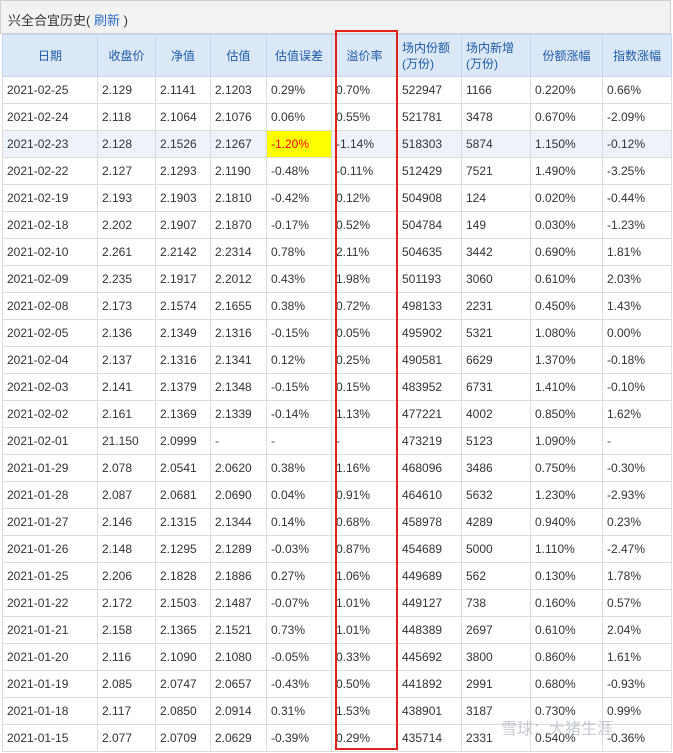 This screenshot has width=673, height=753. What do you see at coordinates (566, 441) in the screenshot?
I see `table-cell: 1.090%` at bounding box center [566, 441].